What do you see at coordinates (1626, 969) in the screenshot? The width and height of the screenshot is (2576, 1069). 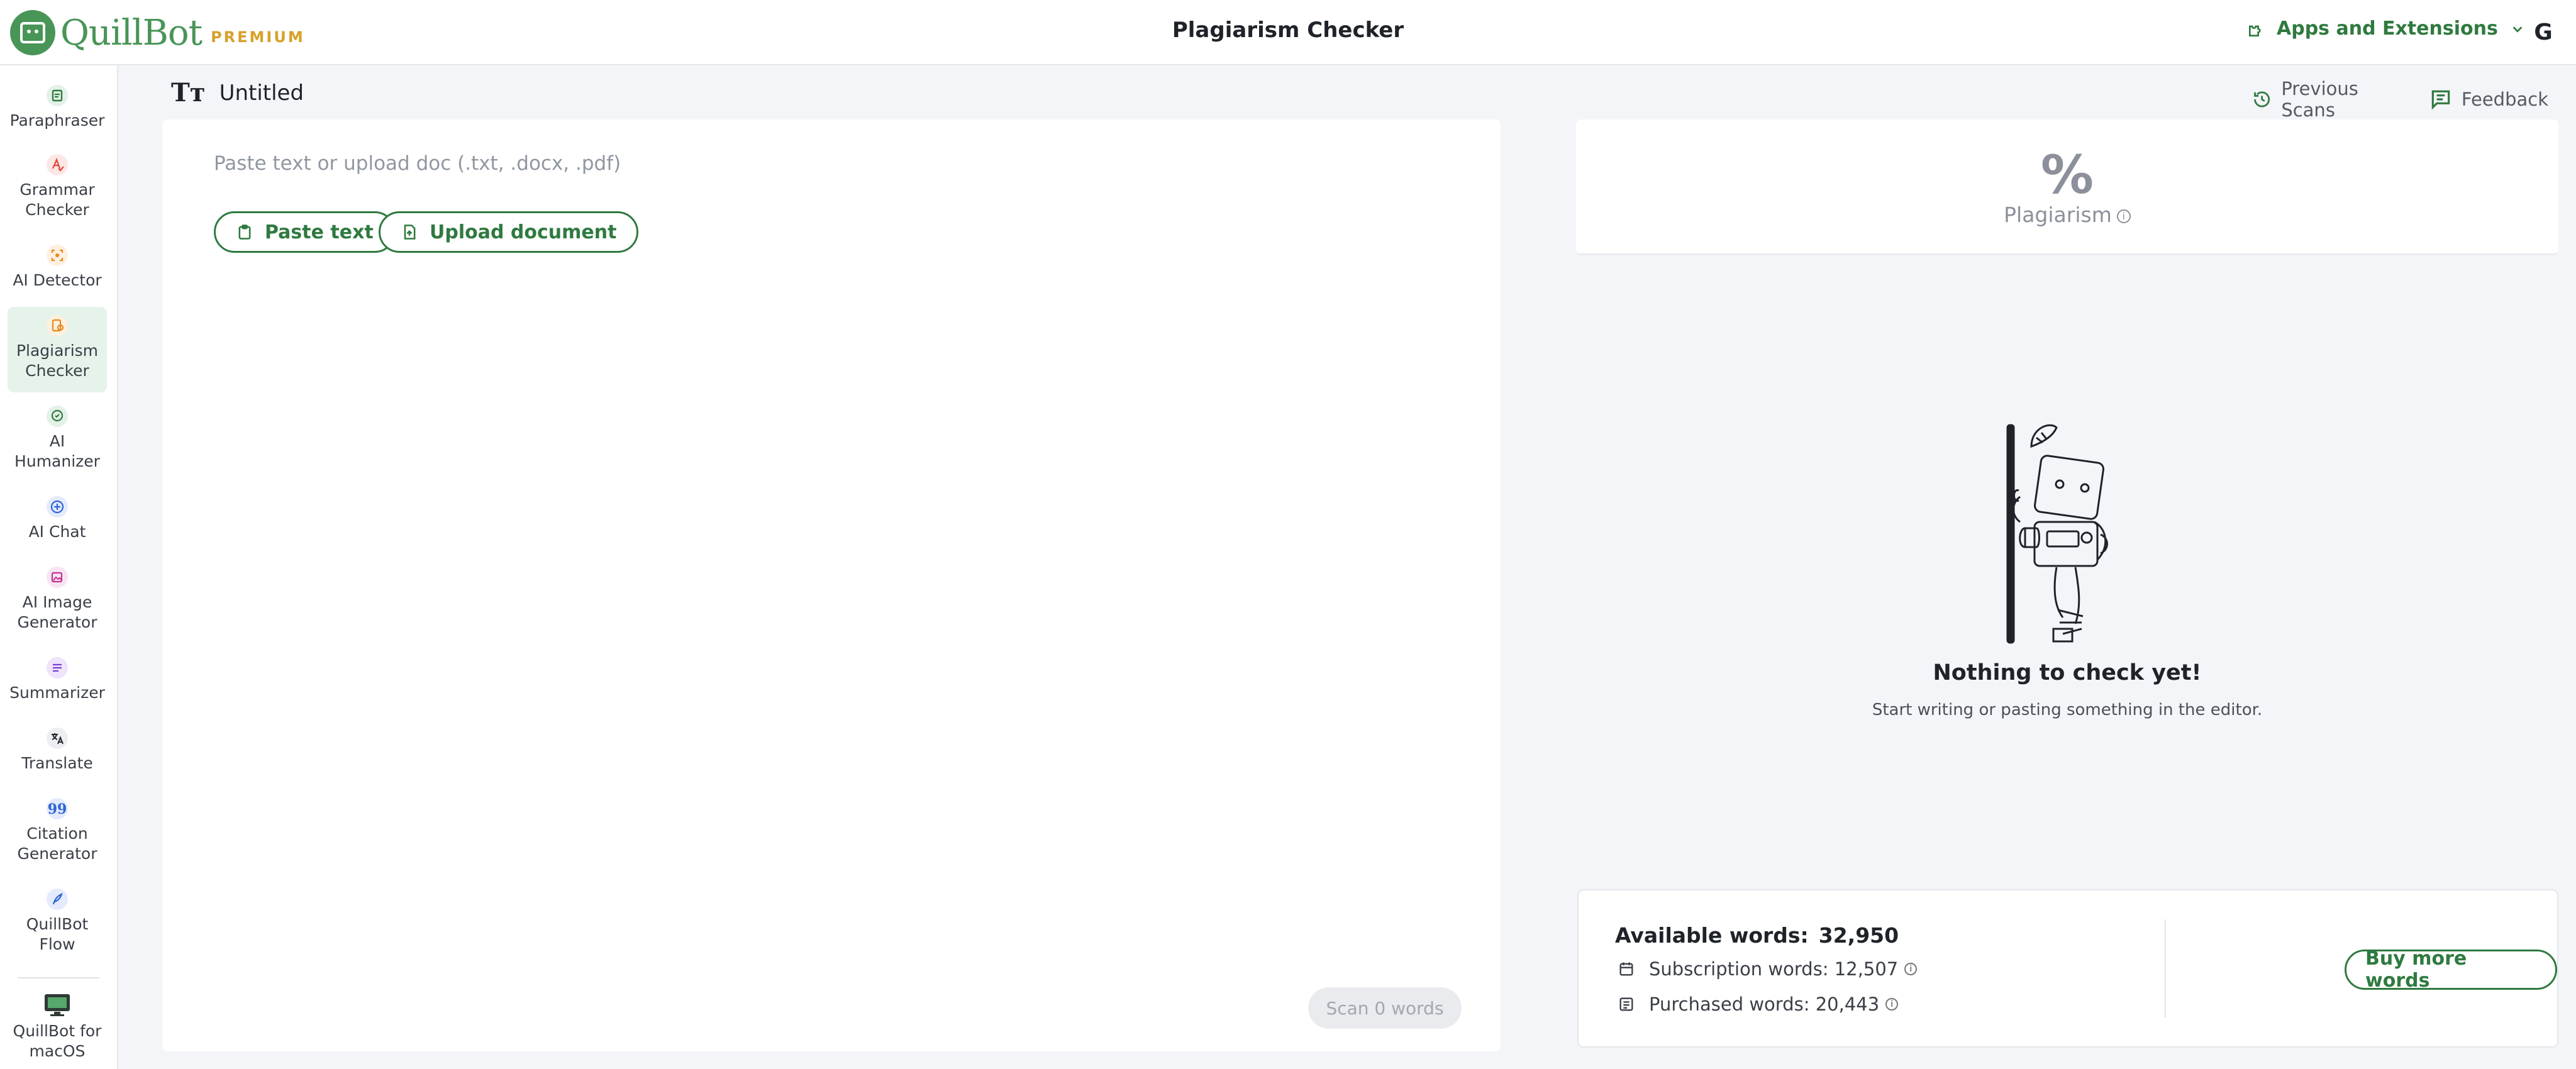 I see `calendar-icon` at bounding box center [1626, 969].